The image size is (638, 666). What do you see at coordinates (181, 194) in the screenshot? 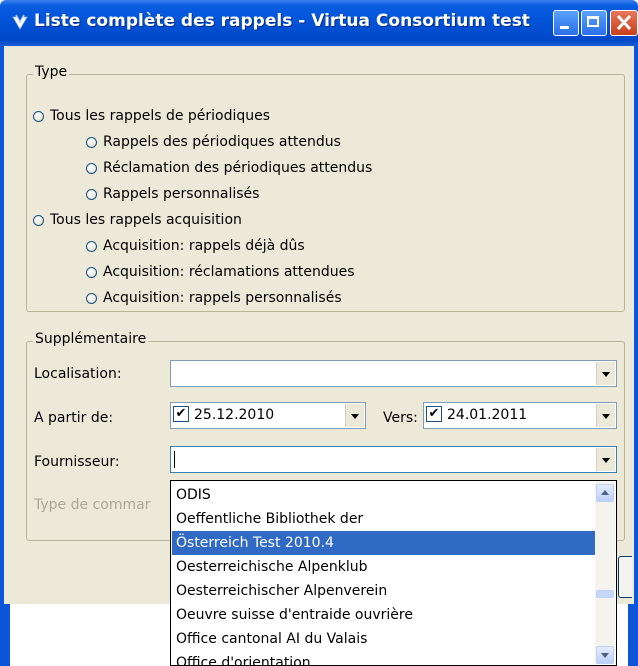
I see `radio-label: Rappels personnalisés` at bounding box center [181, 194].